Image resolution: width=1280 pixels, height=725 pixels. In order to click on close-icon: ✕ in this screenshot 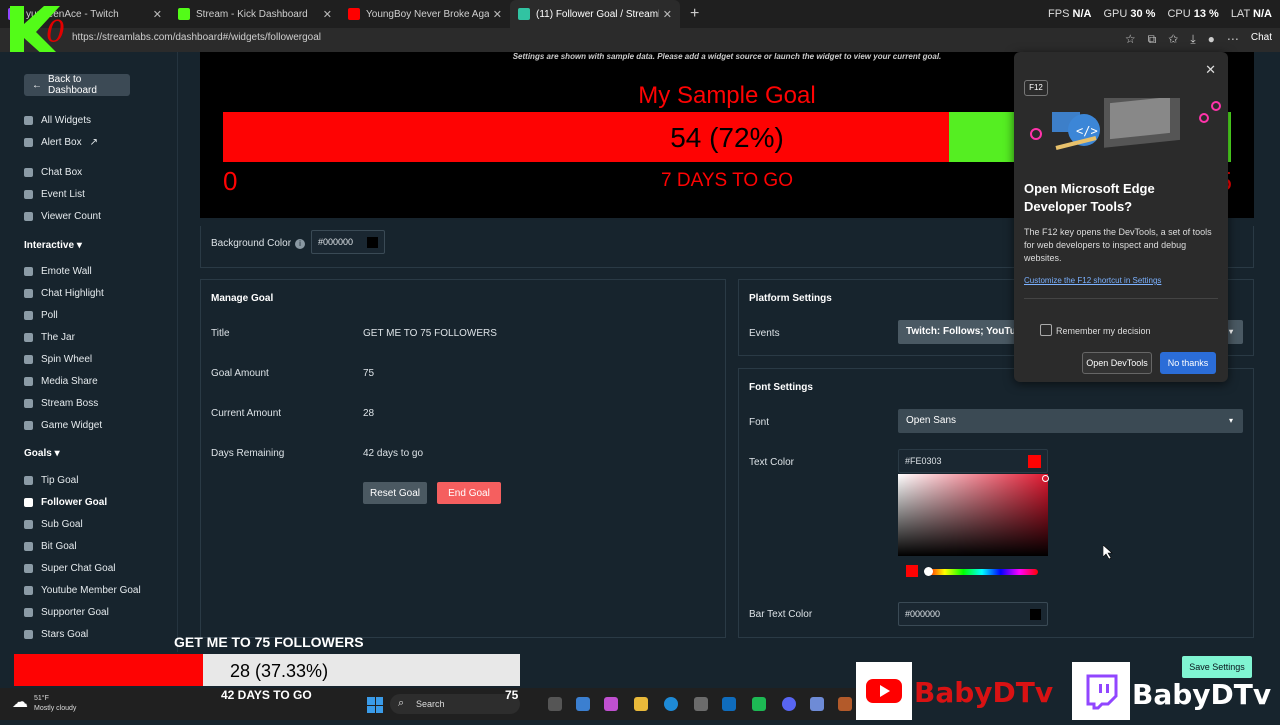, I will do `click(1210, 70)`.